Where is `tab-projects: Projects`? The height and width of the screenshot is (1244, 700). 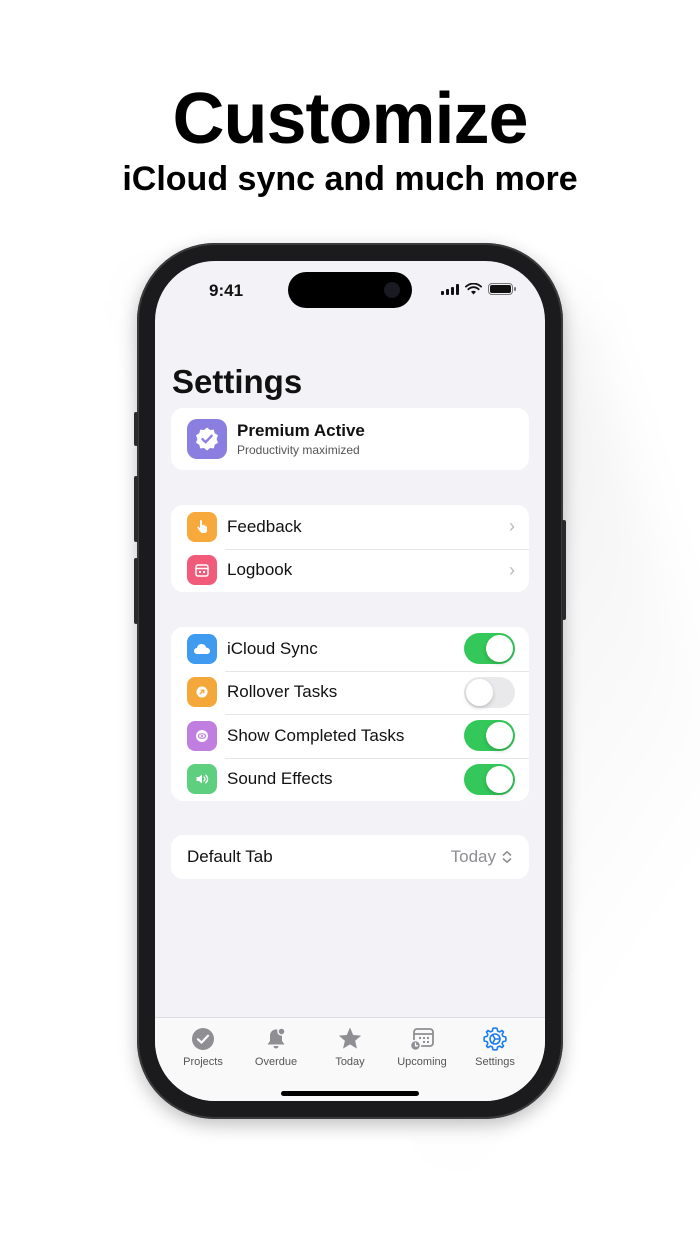
tab-projects: Projects is located at coordinates (203, 1047).